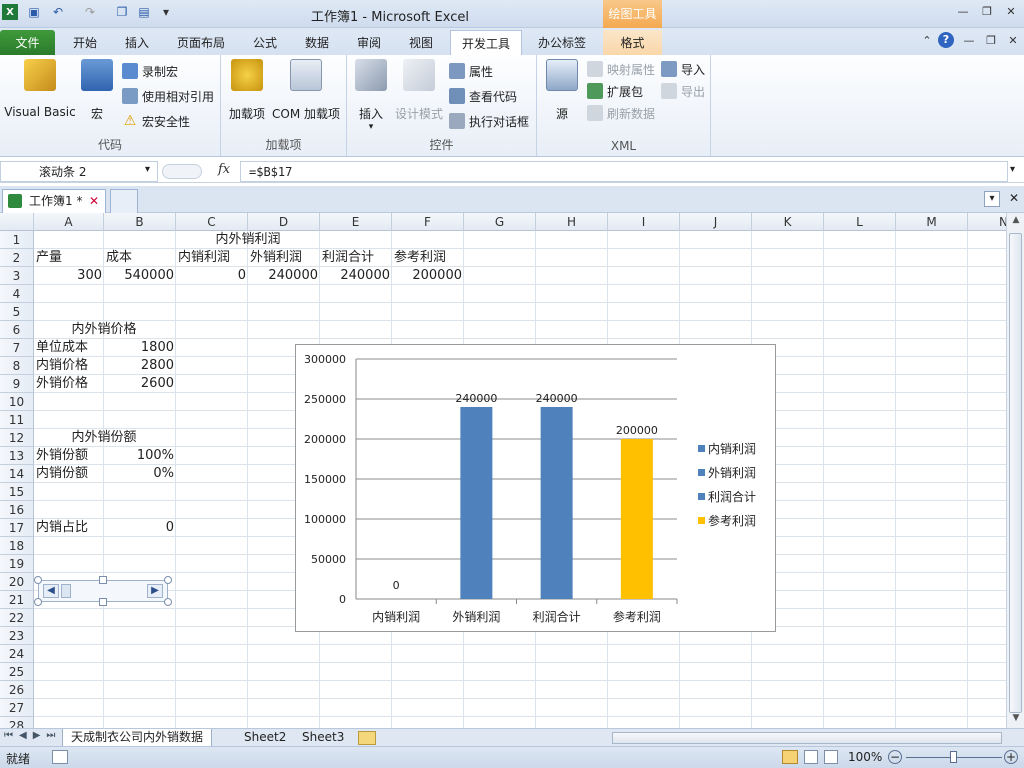  Describe the element at coordinates (17, 456) in the screenshot. I see `row-header: 13` at that location.